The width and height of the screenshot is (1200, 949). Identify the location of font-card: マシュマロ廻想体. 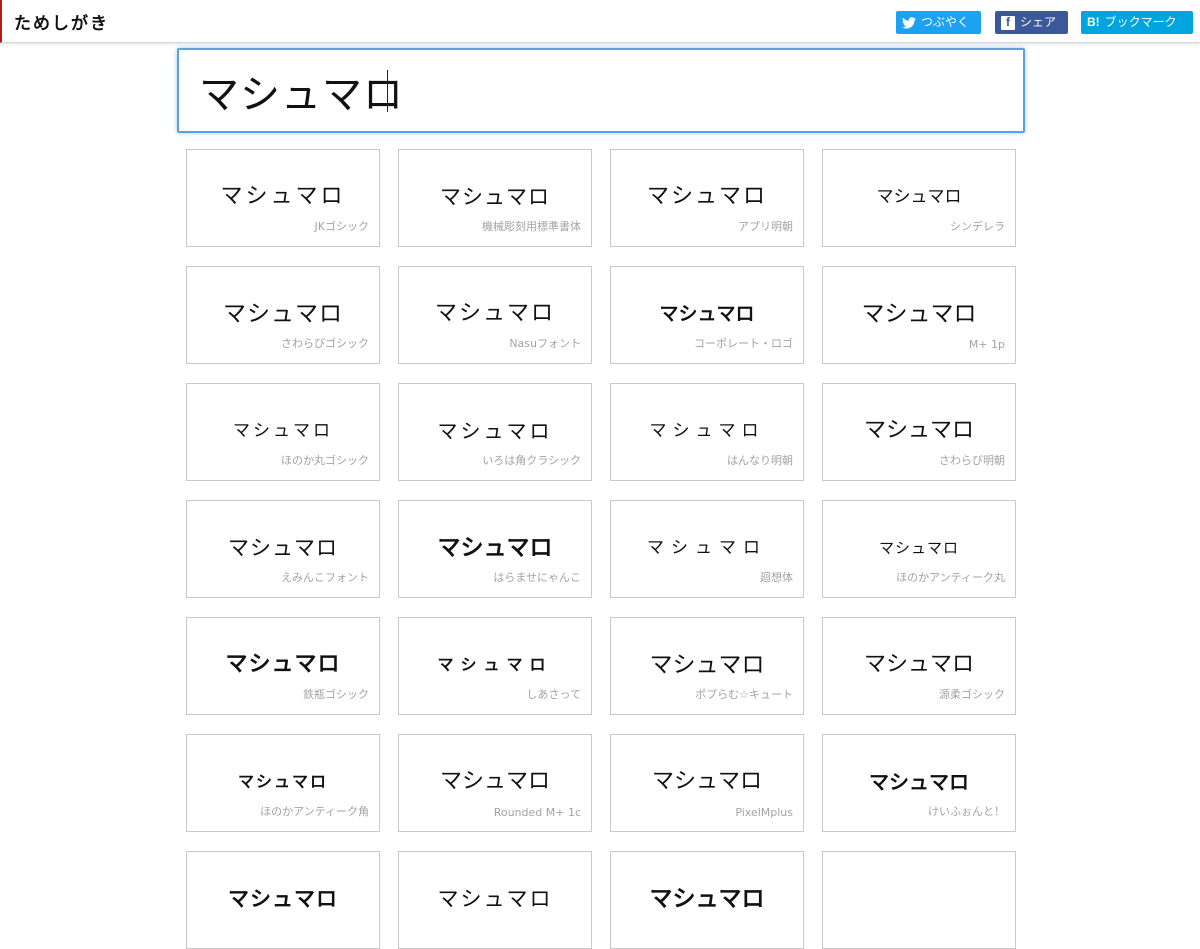
(707, 549).